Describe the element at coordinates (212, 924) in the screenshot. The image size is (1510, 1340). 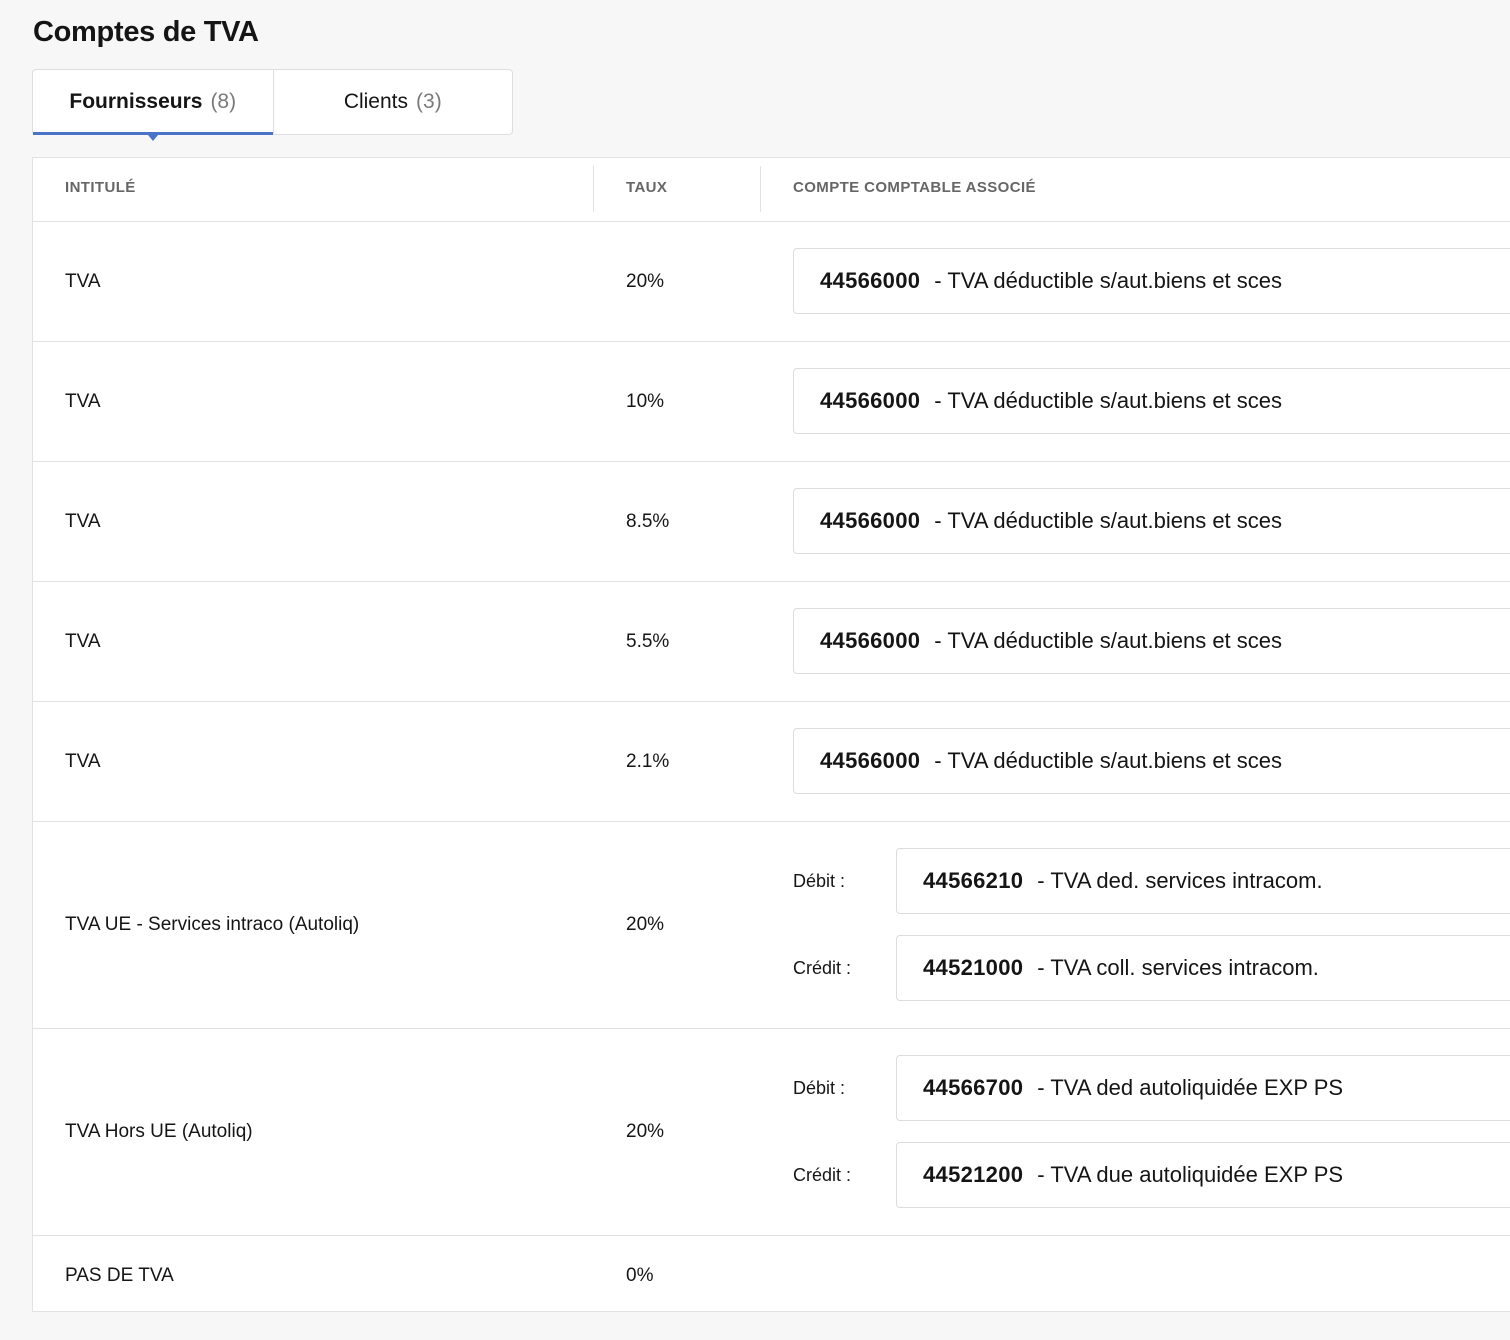
I see `row-label: TVA UE - Services intraco (Autoliq)` at that location.